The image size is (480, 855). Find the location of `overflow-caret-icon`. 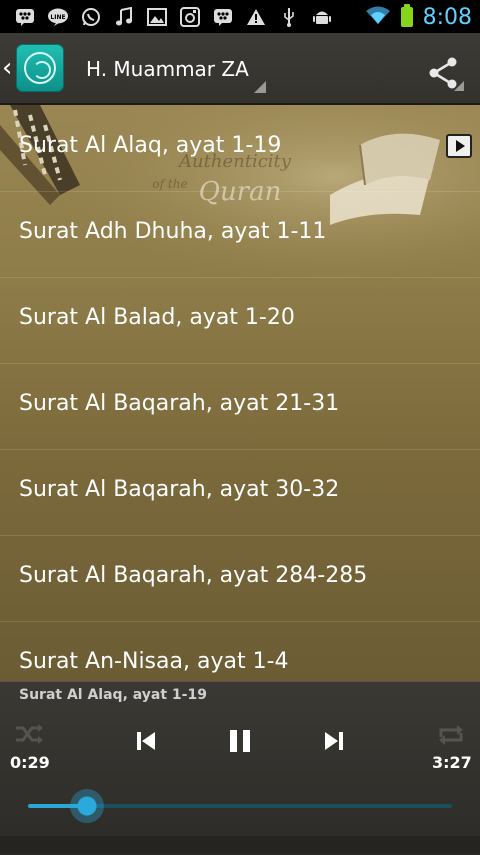

overflow-caret-icon is located at coordinates (459, 86).